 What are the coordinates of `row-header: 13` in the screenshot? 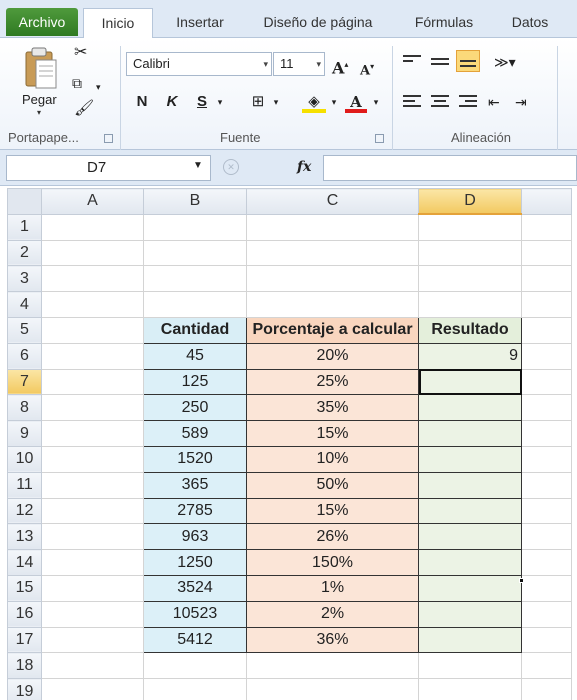 It's located at (24, 537).